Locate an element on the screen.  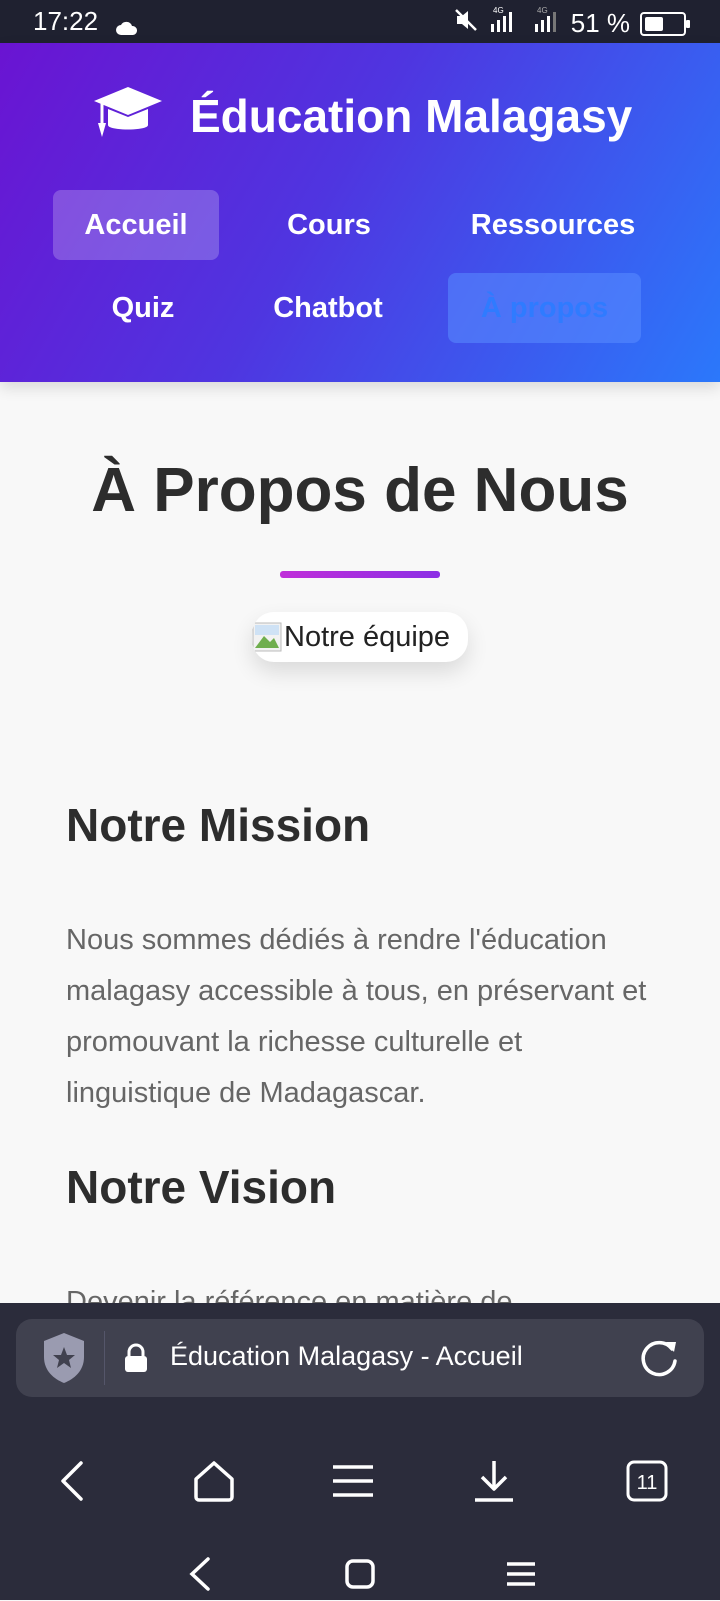
nav-about: À propos is located at coordinates (544, 308).